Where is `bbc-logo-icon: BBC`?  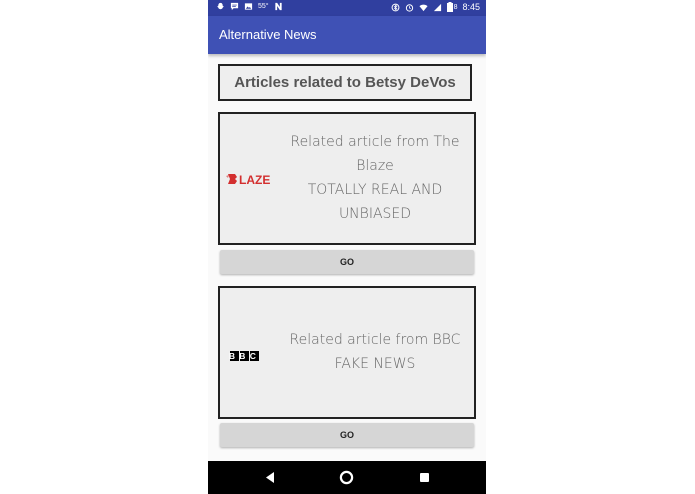 bbc-logo-icon: BBC is located at coordinates (244, 356).